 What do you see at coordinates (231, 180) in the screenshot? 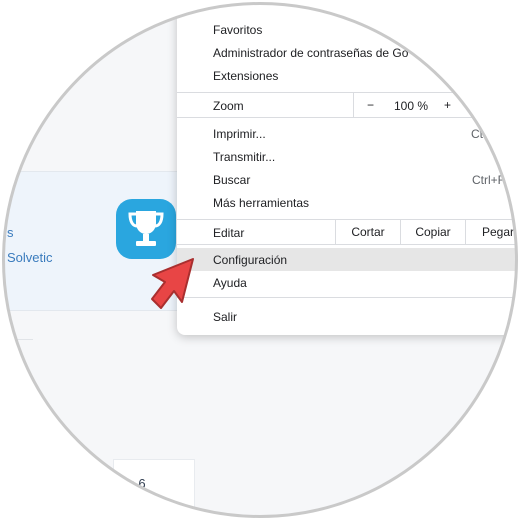
I see `menu-item-search: Buscar` at bounding box center [231, 180].